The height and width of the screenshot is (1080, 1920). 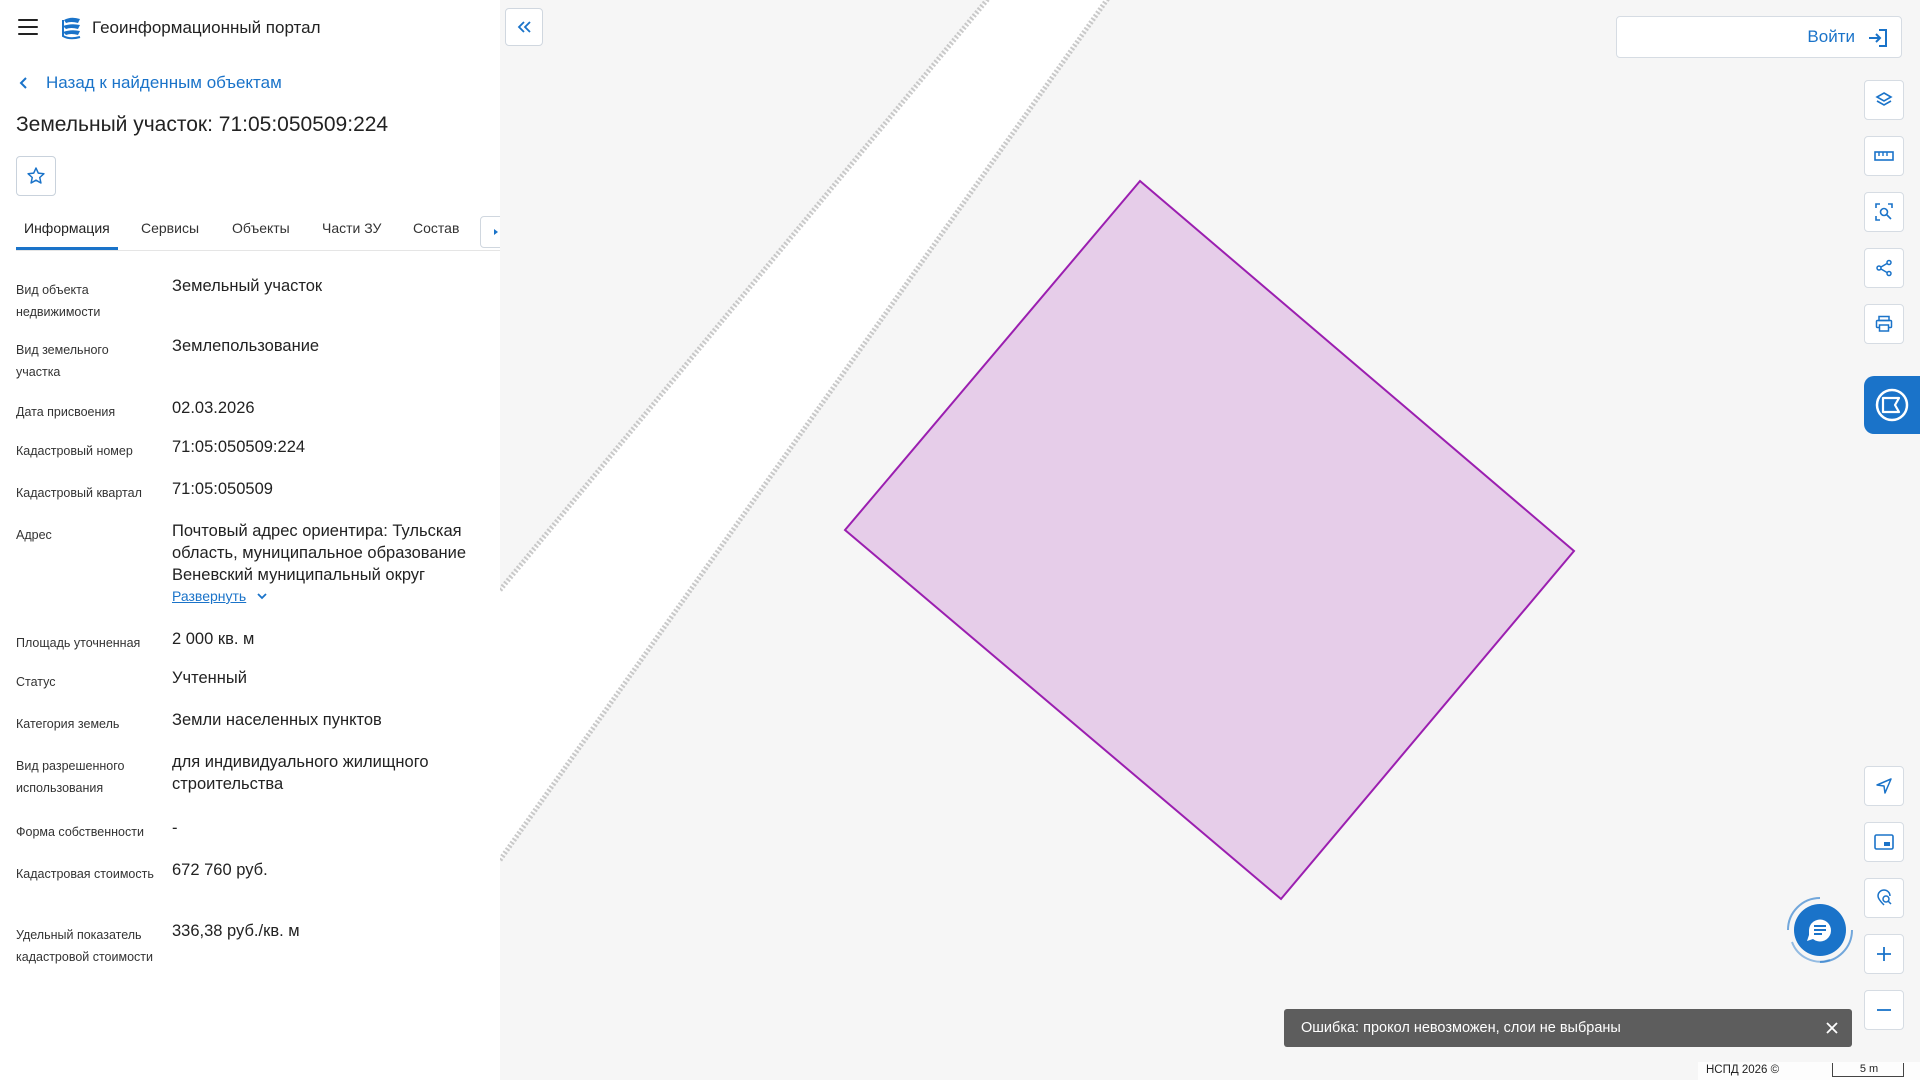 I want to click on top-bar: Геоинформационный портал, so click(x=250, y=28).